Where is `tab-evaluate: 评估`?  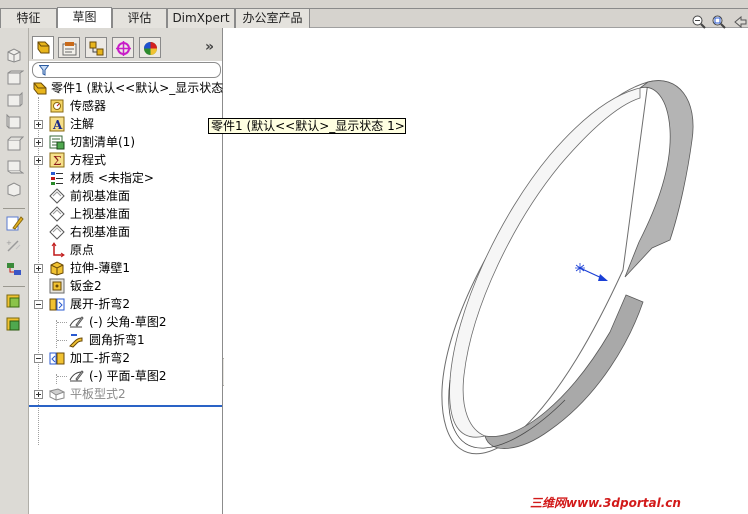
tab-evaluate: 评估 is located at coordinates (139, 18).